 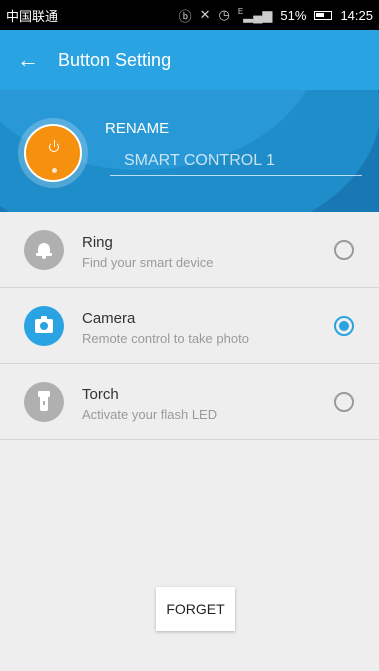 What do you see at coordinates (165, 338) in the screenshot?
I see `option-subtitle: Remote control to take photo` at bounding box center [165, 338].